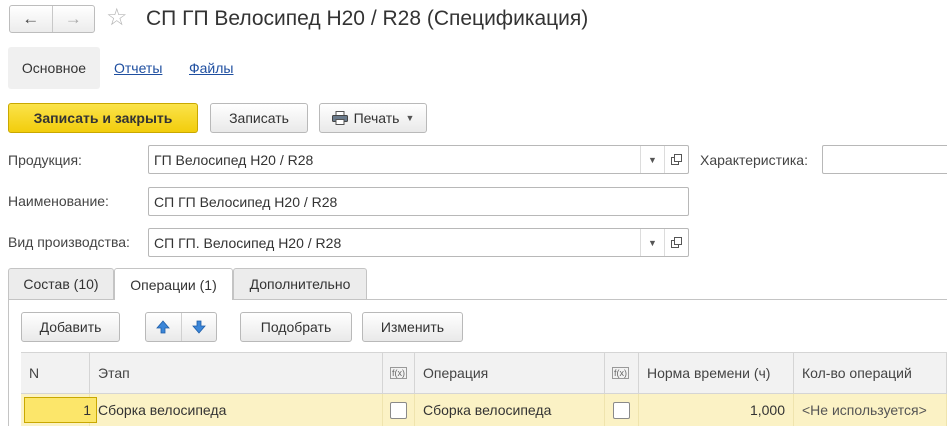 The width and height of the screenshot is (947, 426). I want to click on cell-operation-formula, so click(622, 410).